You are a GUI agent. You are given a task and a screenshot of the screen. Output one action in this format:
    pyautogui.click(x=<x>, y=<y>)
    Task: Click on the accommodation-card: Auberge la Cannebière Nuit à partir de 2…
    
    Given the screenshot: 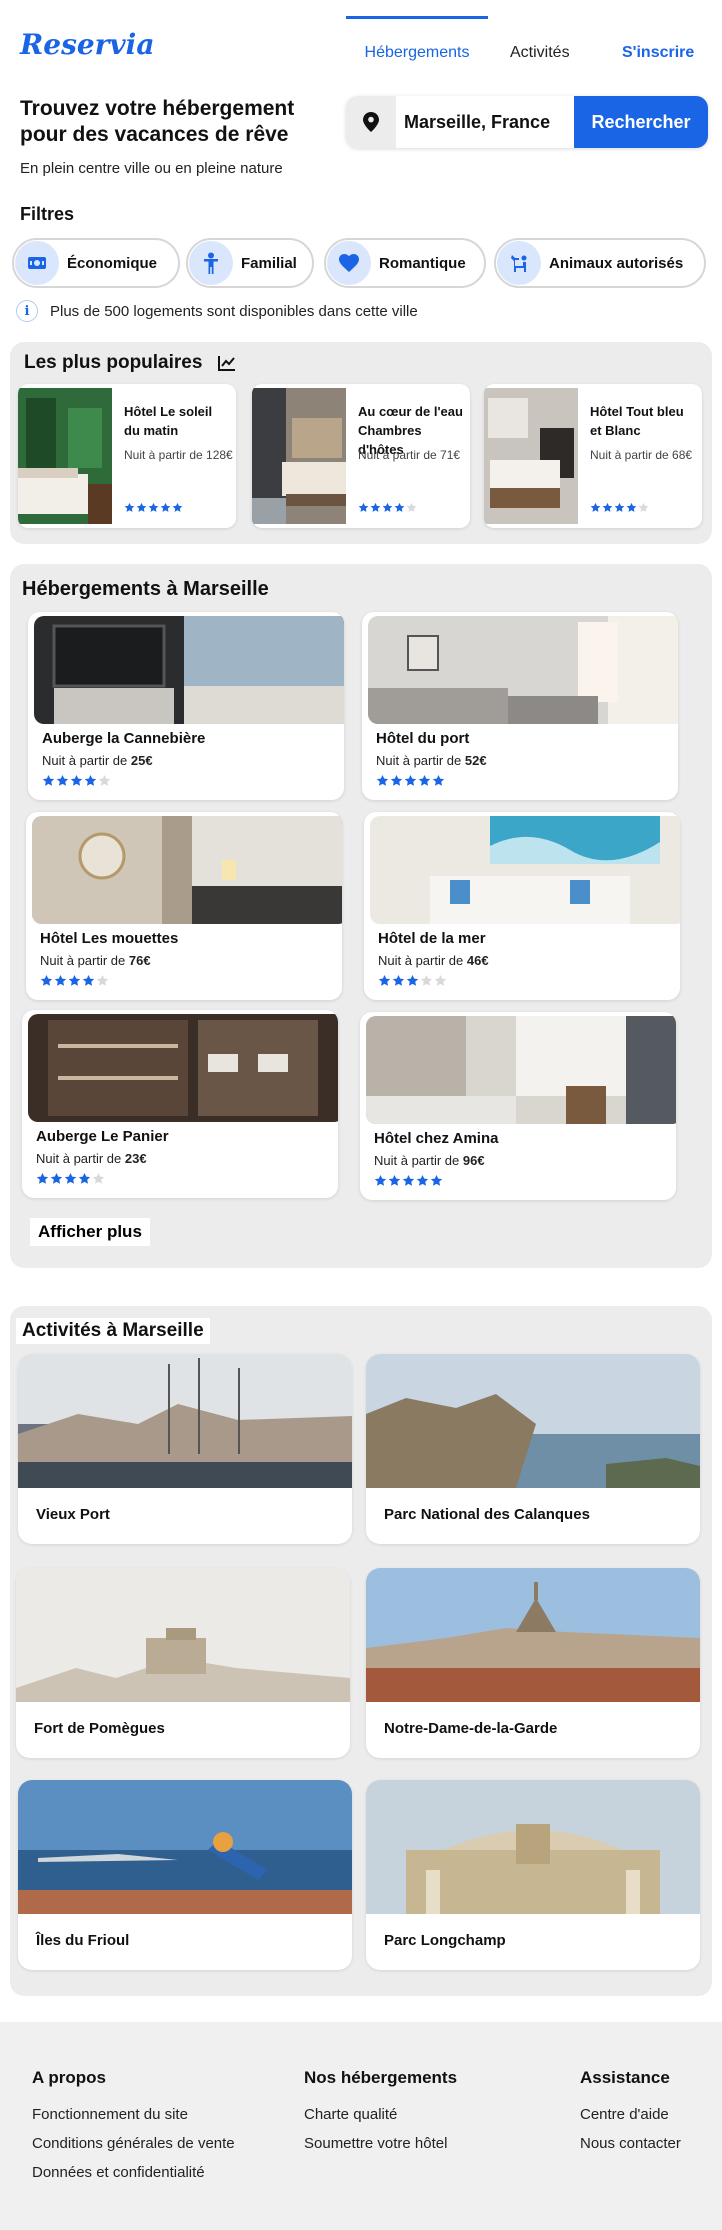 What is the action you would take?
    pyautogui.click(x=186, y=706)
    